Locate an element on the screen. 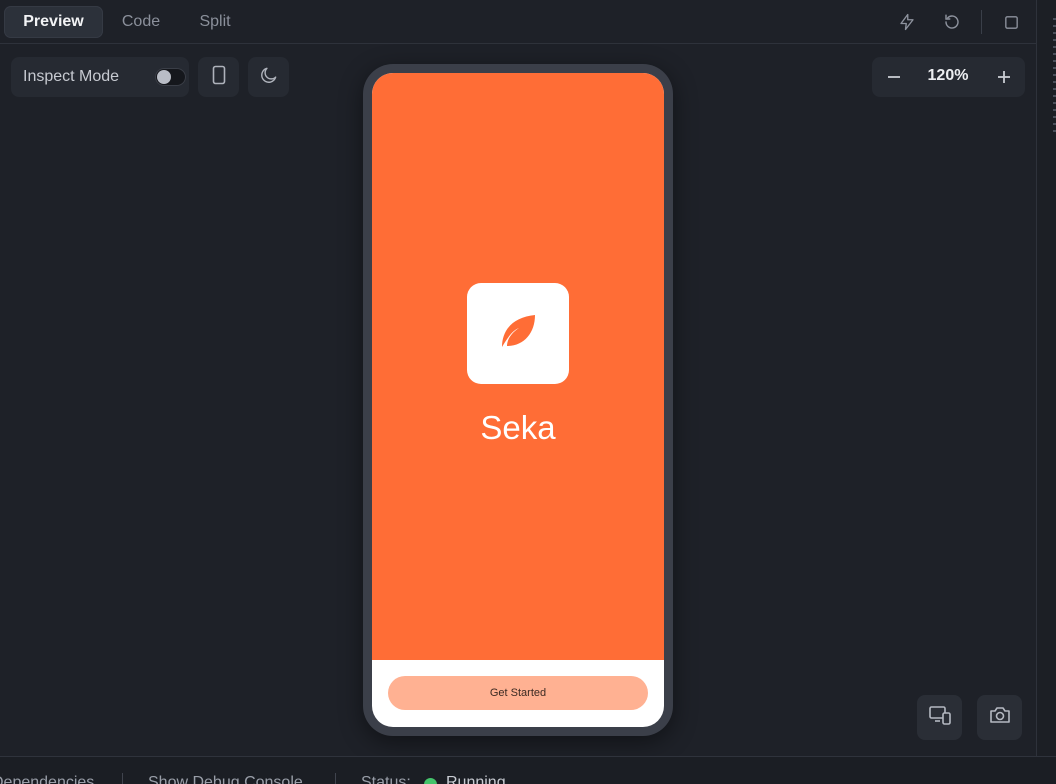 The image size is (1056, 784). tab-code: Code is located at coordinates (141, 22).